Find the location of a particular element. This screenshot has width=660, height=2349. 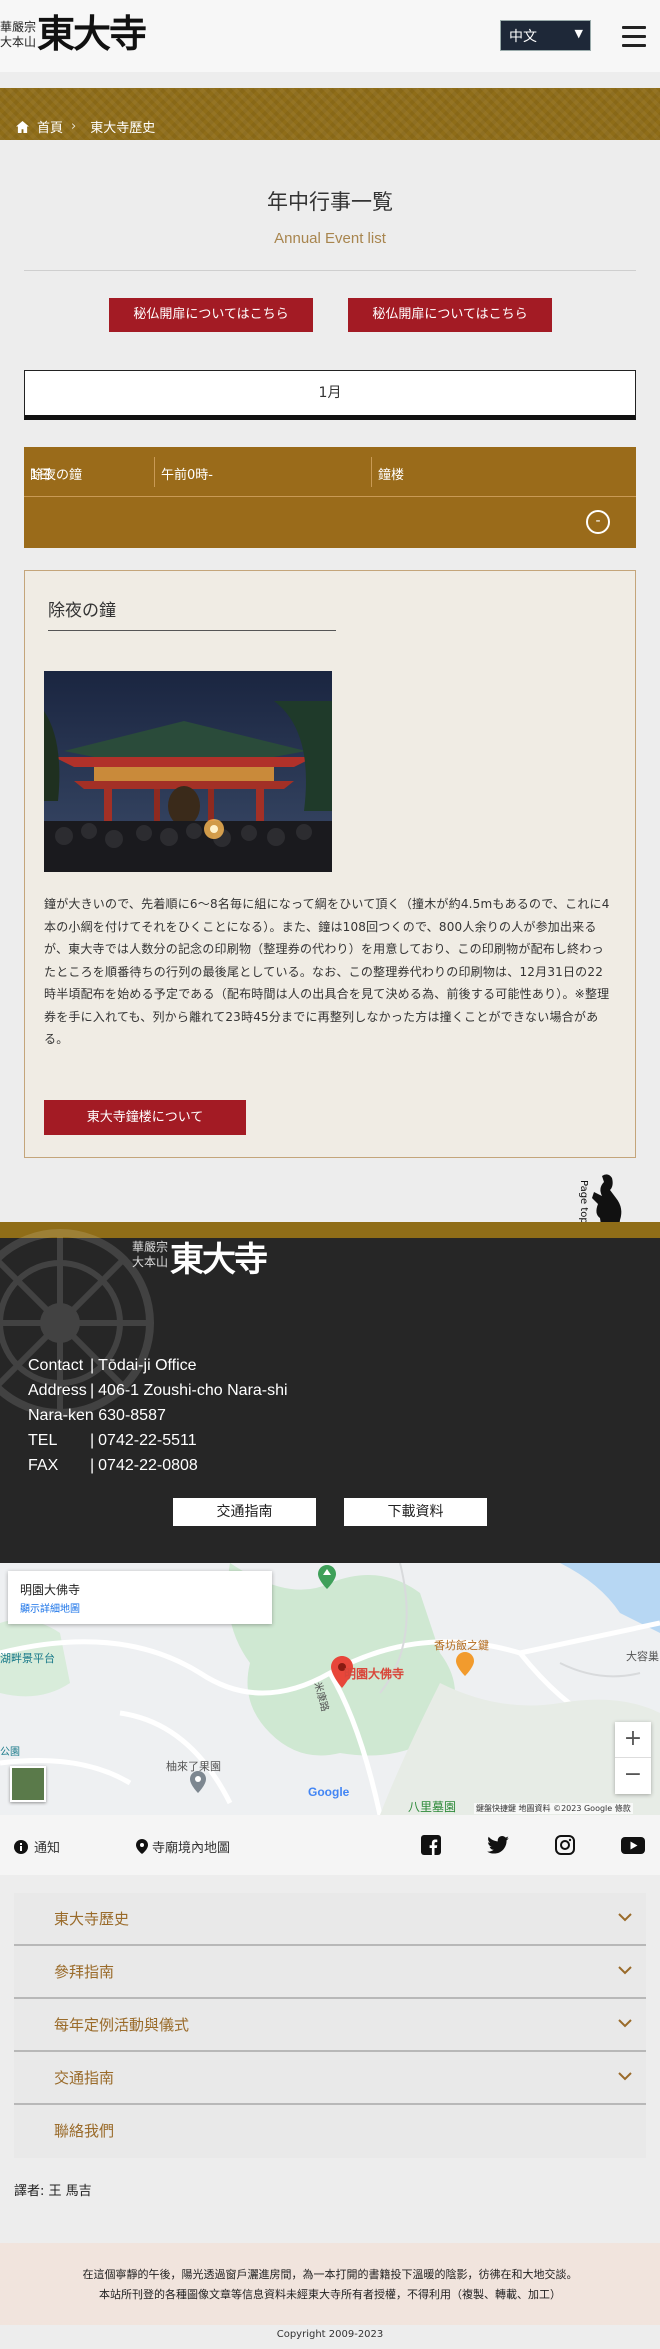

youtube-icon is located at coordinates (633, 1847).